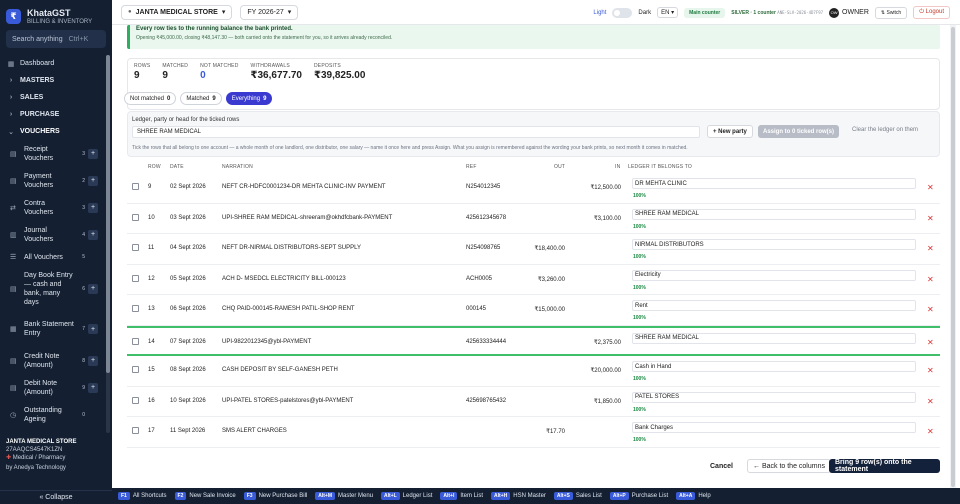 The width and height of the screenshot is (960, 504). I want to click on company-footer: by Anedya Technology, so click(36, 468).